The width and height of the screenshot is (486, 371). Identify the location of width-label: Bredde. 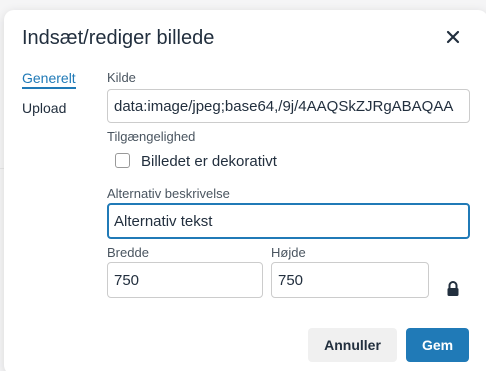
(128, 252).